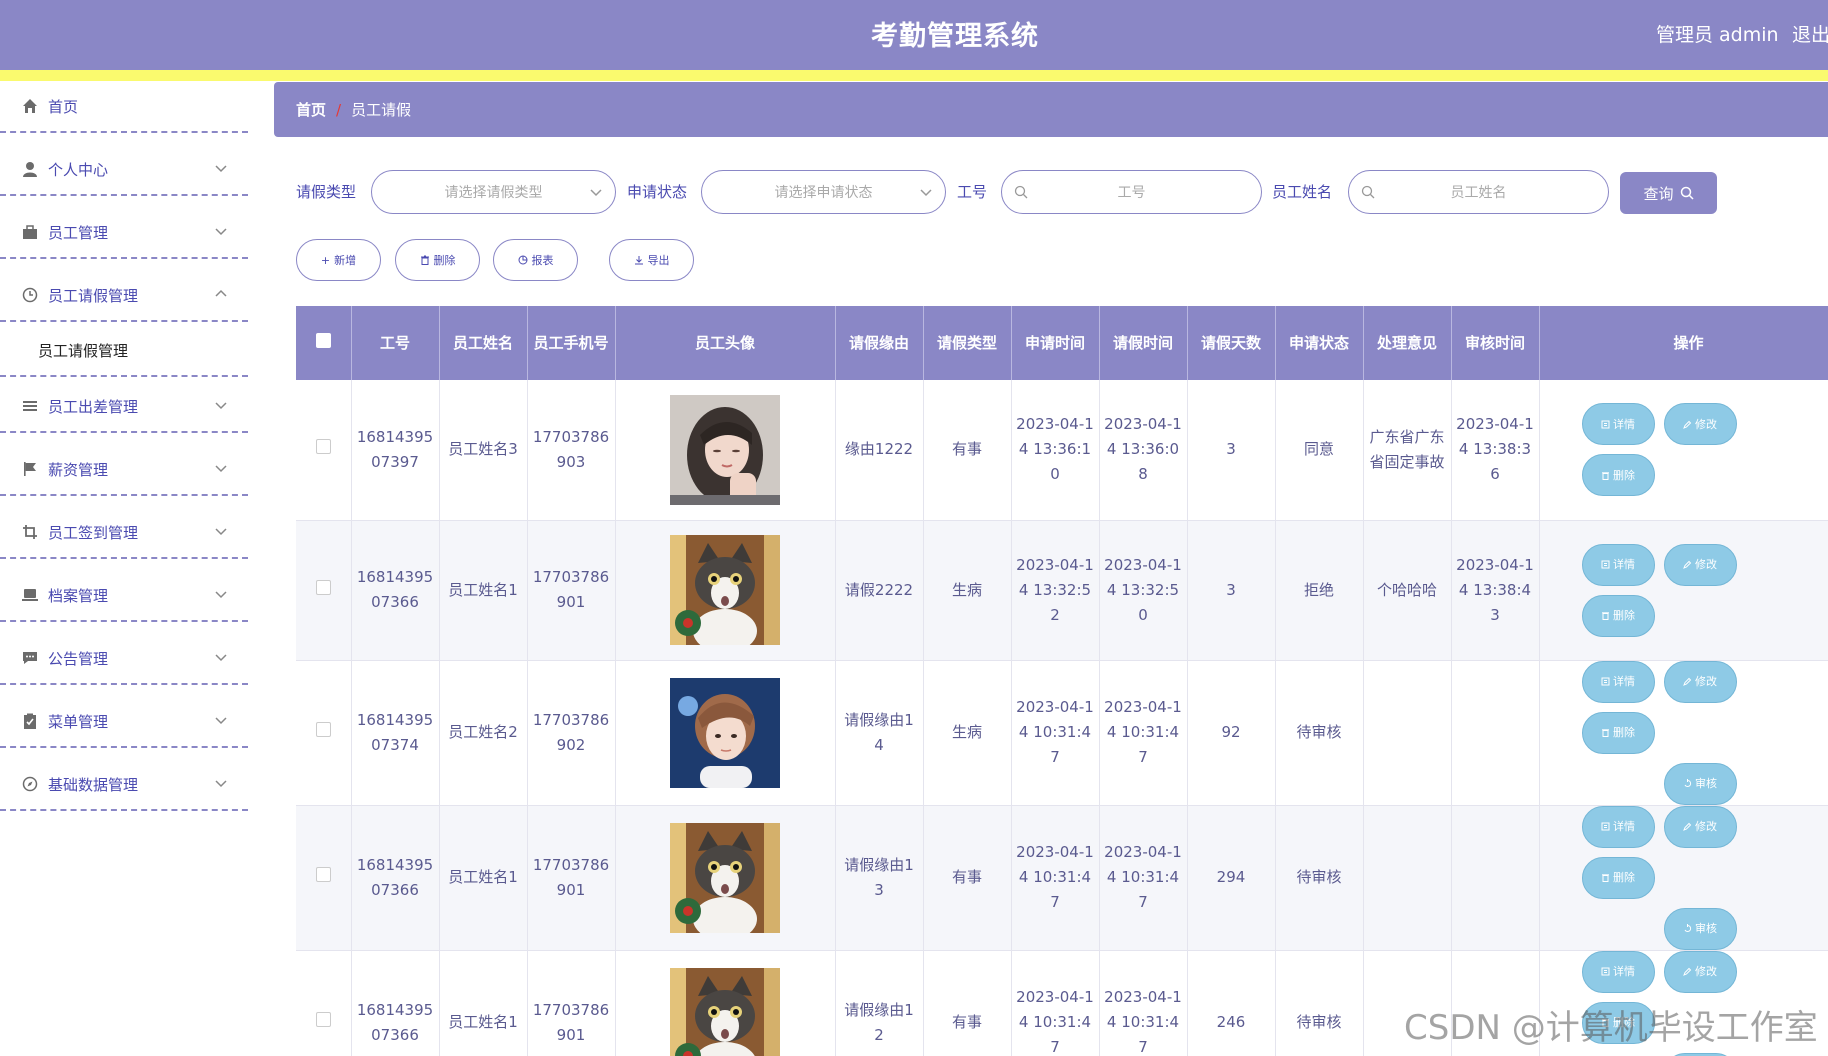 This screenshot has width=1828, height=1056. What do you see at coordinates (1143, 343) in the screenshot?
I see `table-header: 请假时间` at bounding box center [1143, 343].